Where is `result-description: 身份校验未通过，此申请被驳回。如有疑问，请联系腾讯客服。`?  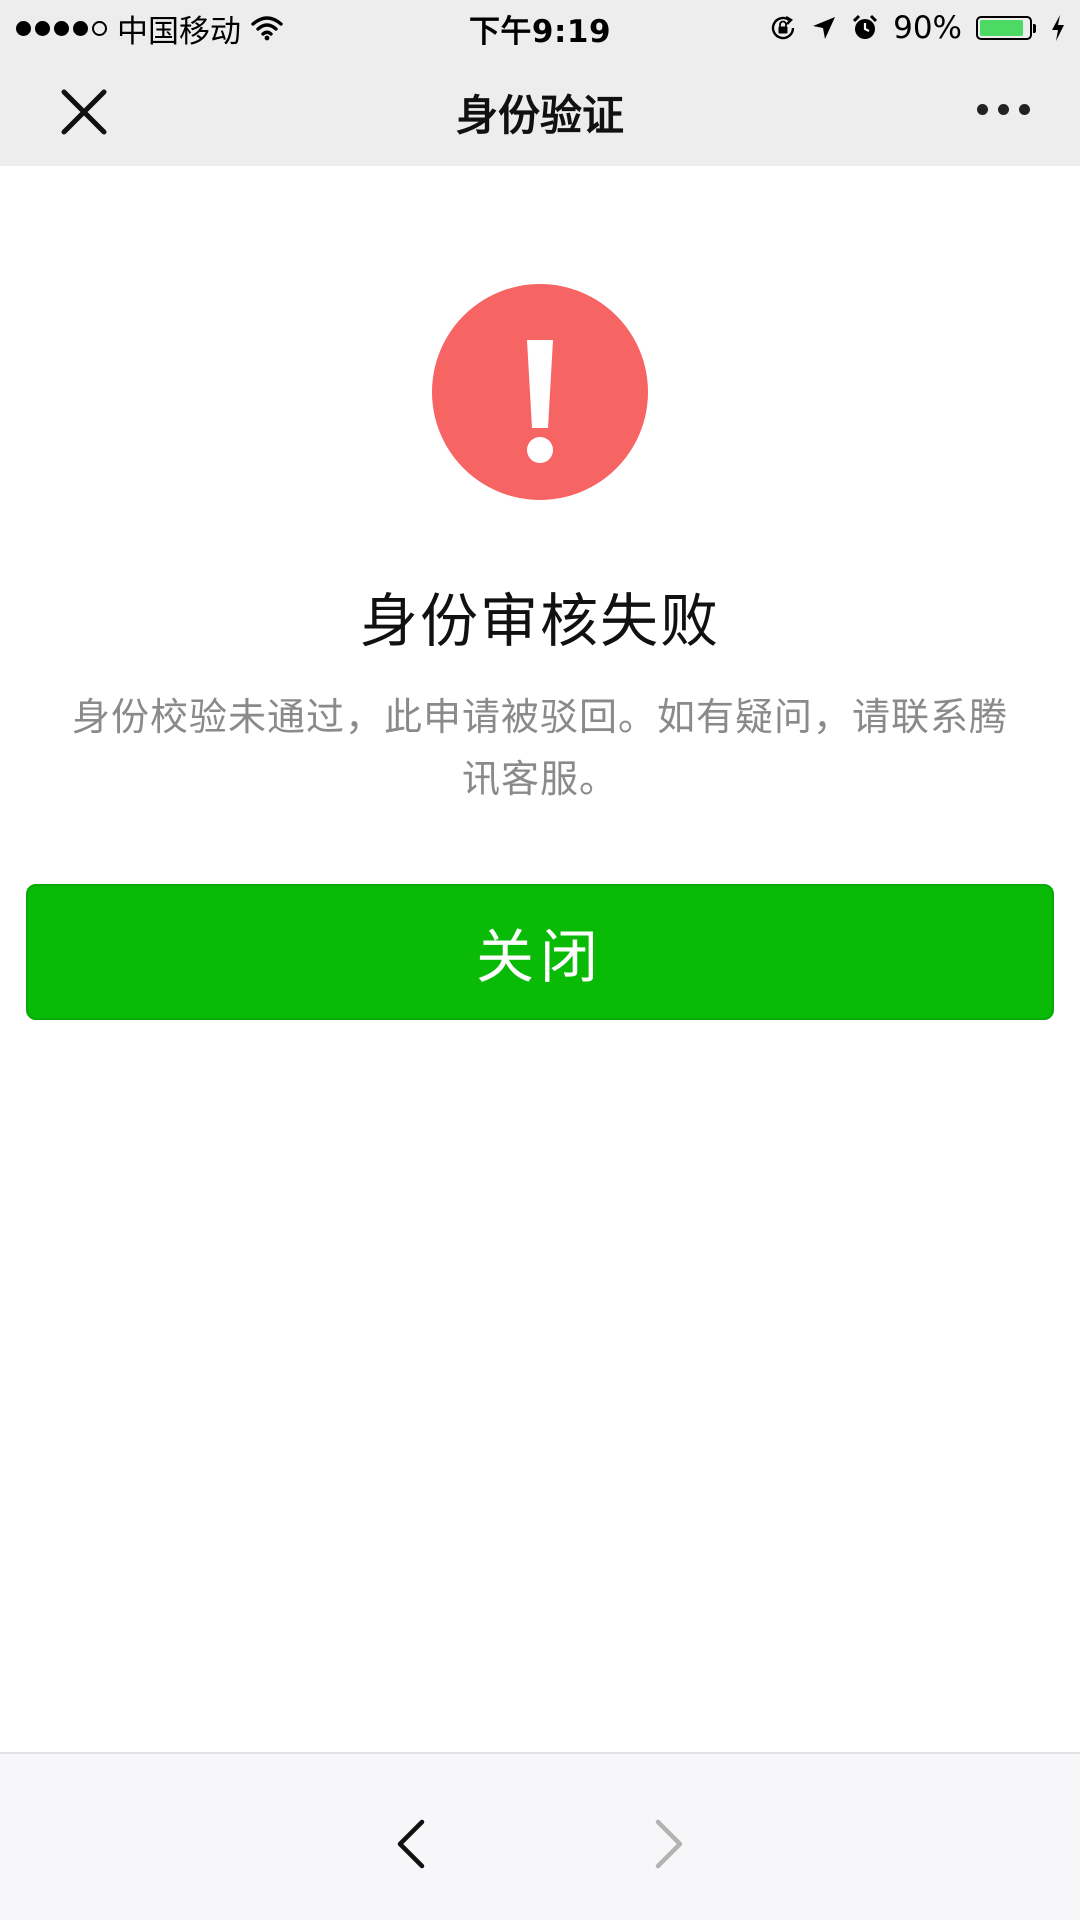 result-description: 身份校验未通过，此申请被驳回。如有疑问，请联系腾讯客服。 is located at coordinates (539, 748).